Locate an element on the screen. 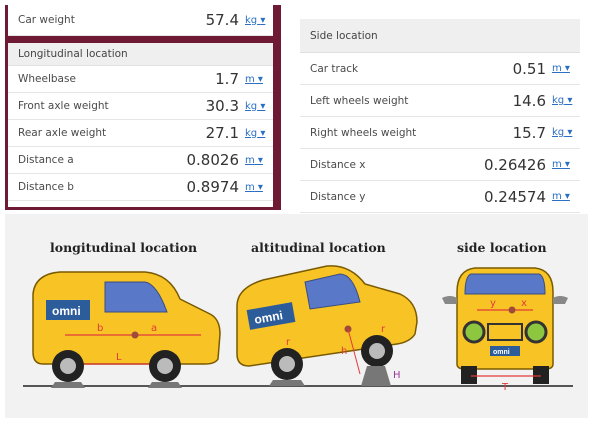 The image size is (593, 423). long-value: 0.8974 is located at coordinates (213, 187).